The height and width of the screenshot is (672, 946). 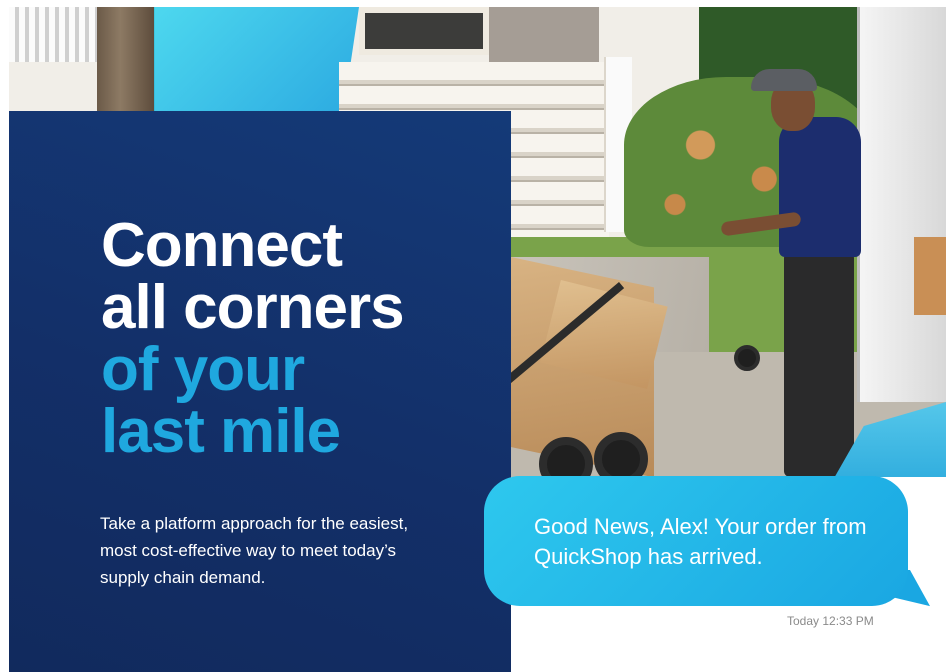 I want to click on headline-line-1: Connect, so click(x=222, y=245).